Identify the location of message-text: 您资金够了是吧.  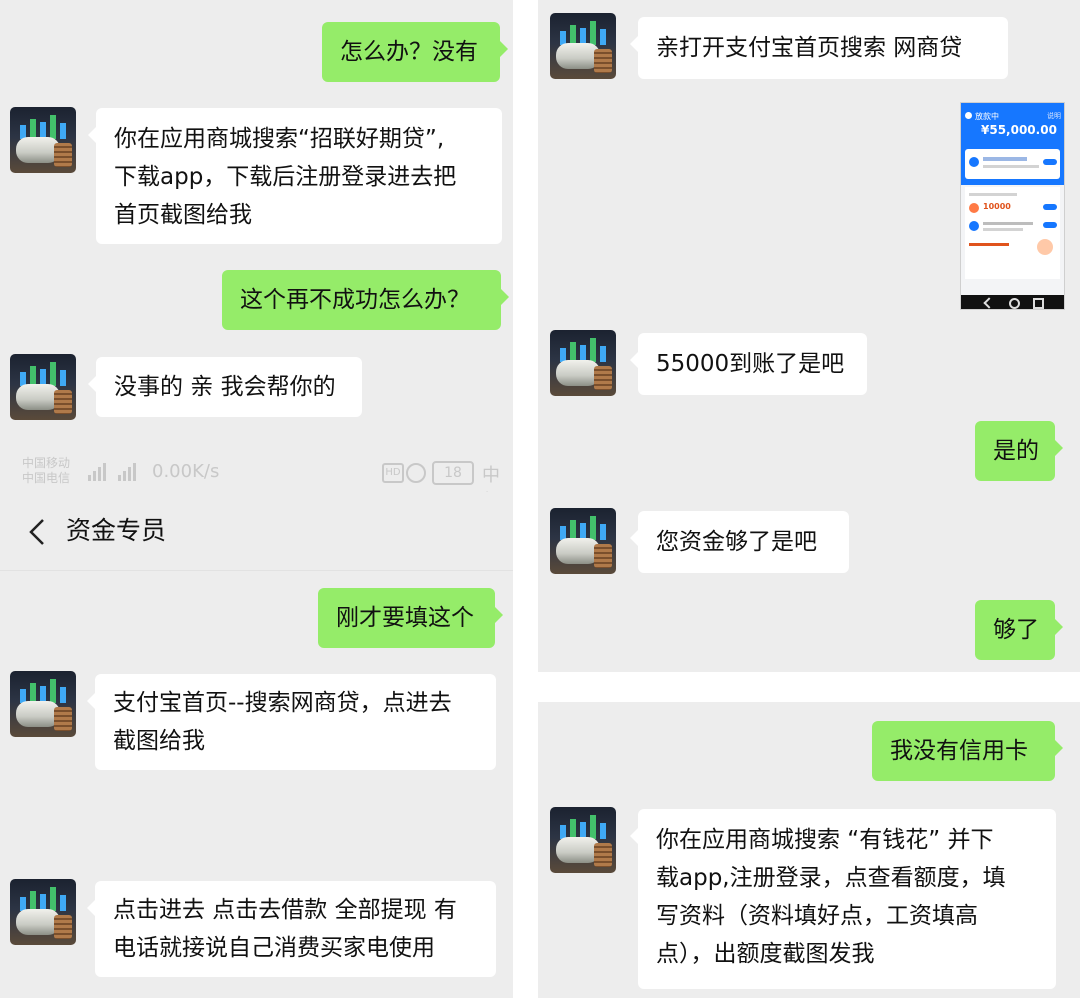
(736, 542).